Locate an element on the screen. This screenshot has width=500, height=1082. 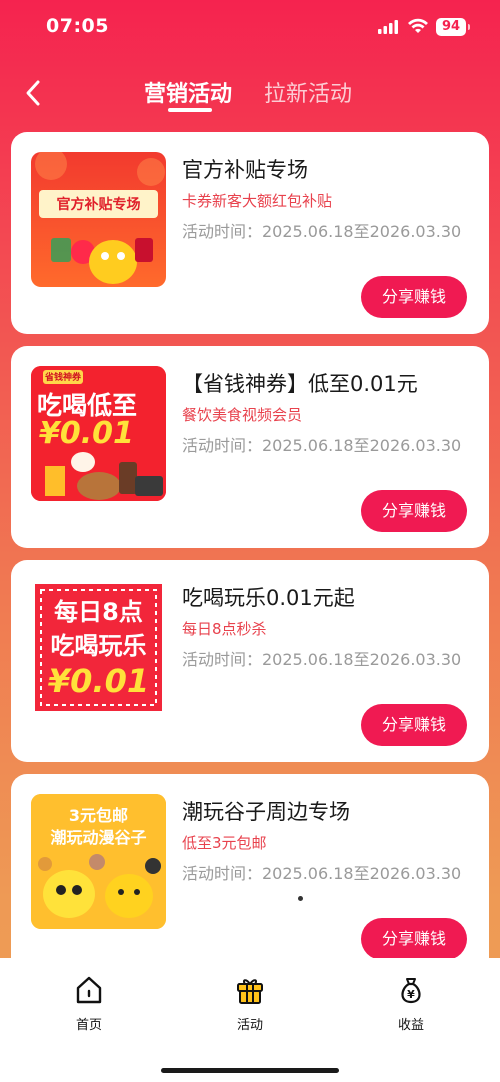
card-title: 【省钱神券】低至0.01元 is located at coordinates (300, 384).